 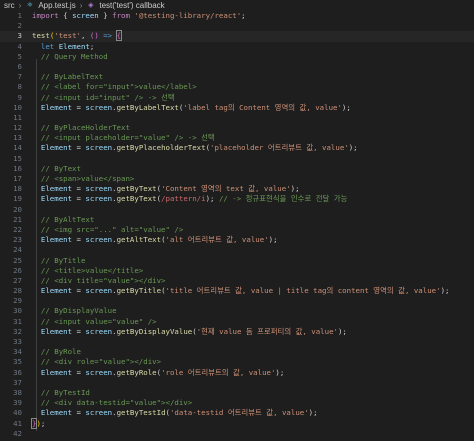 What do you see at coordinates (237, 250) in the screenshot?
I see `code-line: 24` at bounding box center [237, 250].